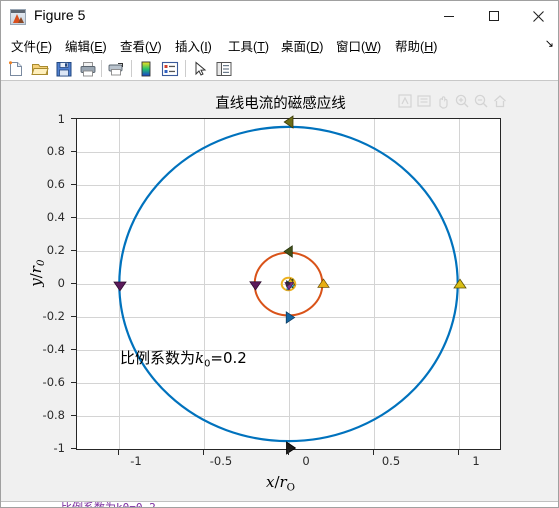 This screenshot has height=508, width=559. I want to click on annotation-prefix: 比例系数为, so click(158, 358).